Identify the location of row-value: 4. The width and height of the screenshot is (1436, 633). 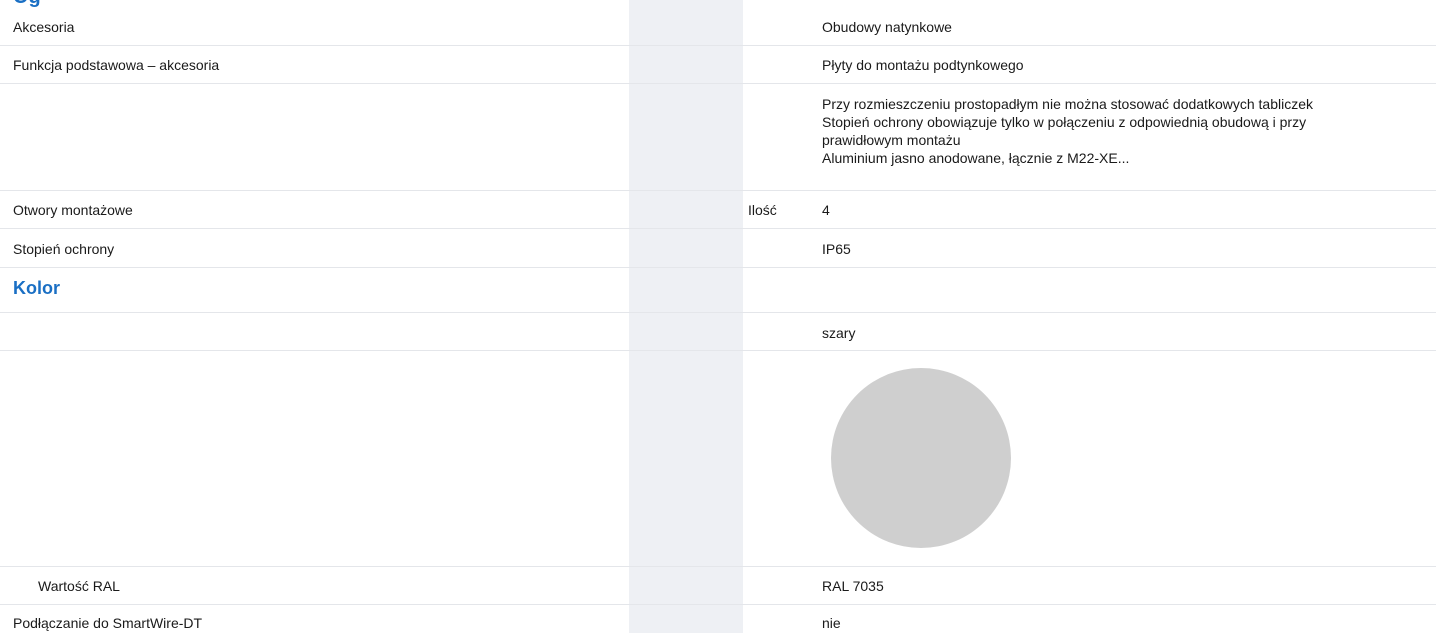
(826, 210).